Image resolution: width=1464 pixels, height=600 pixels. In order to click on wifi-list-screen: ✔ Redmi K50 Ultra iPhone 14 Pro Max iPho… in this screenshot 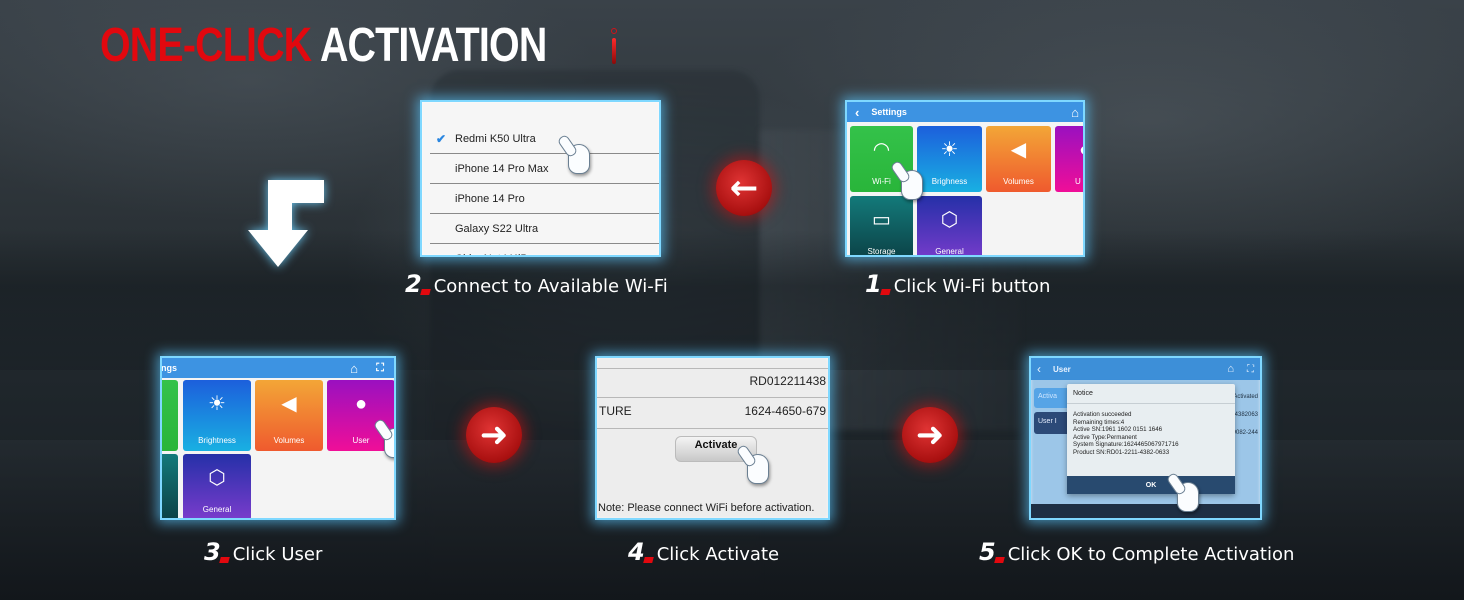, I will do `click(540, 178)`.